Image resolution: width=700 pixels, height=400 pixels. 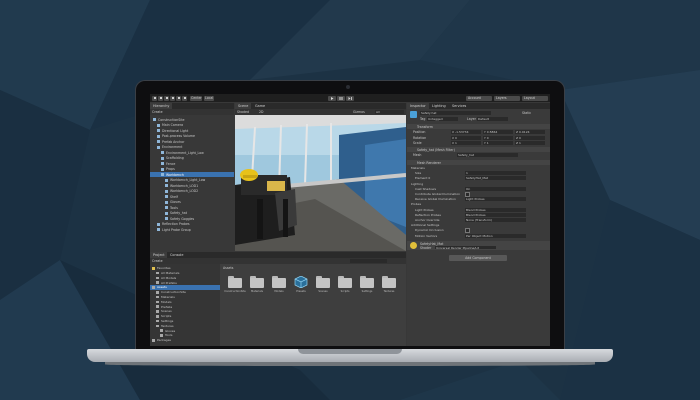 What do you see at coordinates (185, 335) in the screenshot?
I see `project-tree-item: Tools` at bounding box center [185, 335].